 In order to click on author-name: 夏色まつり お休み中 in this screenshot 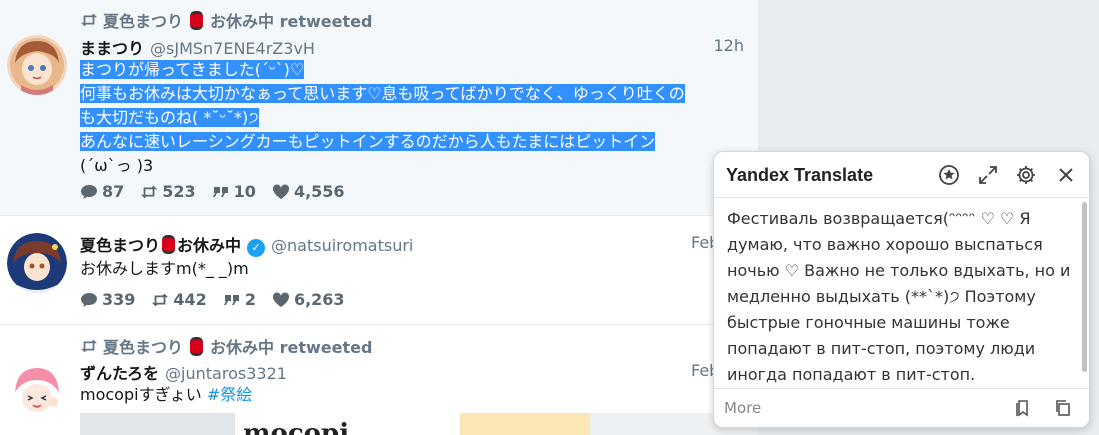, I will do `click(160, 244)`.